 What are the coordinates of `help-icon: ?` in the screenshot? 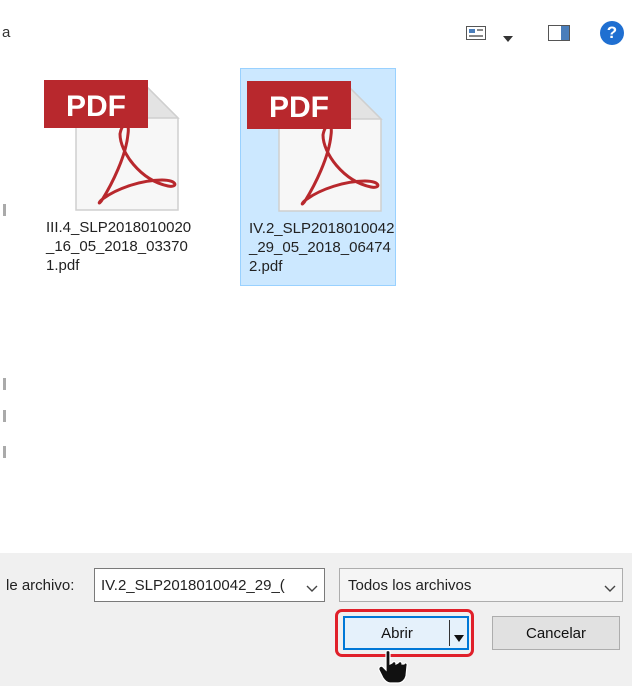 It's located at (612, 33).